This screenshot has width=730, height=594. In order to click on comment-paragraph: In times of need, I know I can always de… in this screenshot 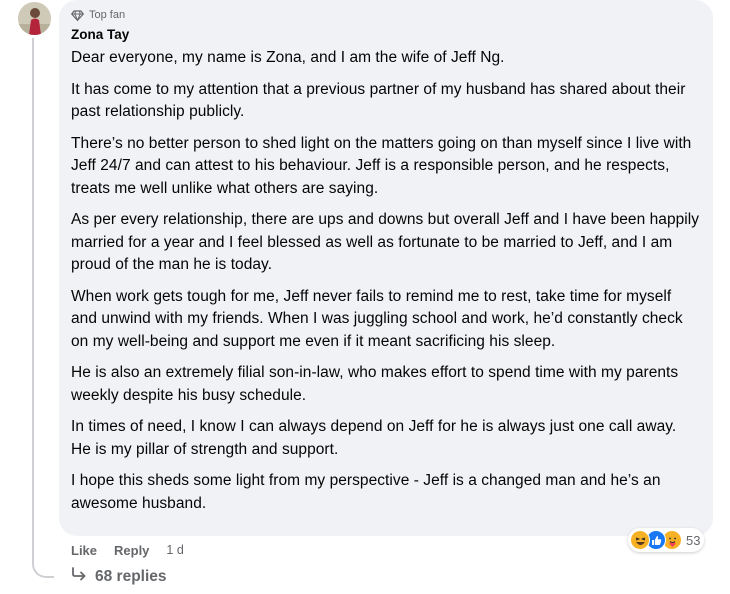, I will do `click(374, 438)`.